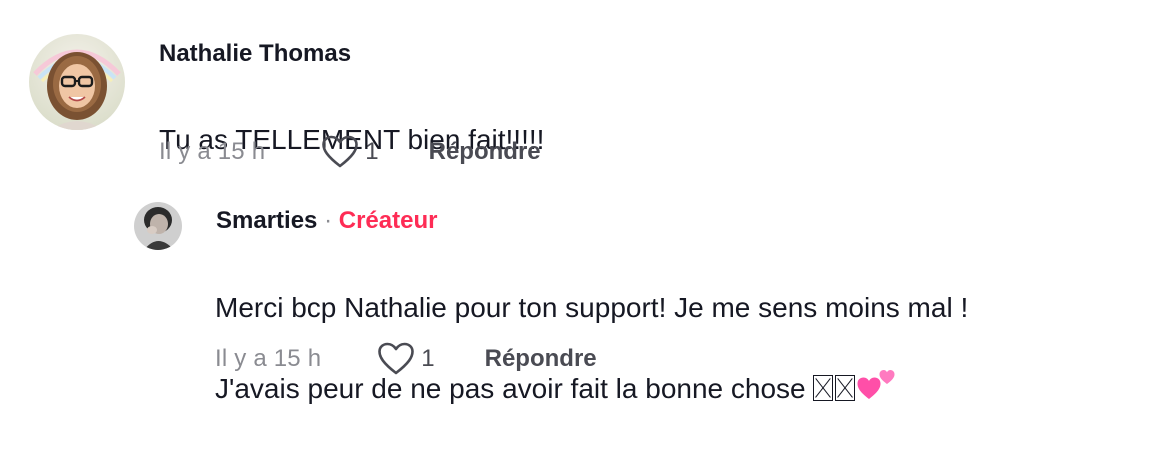 This screenshot has height=449, width=1164. I want to click on author-name: Smarties, so click(266, 220).